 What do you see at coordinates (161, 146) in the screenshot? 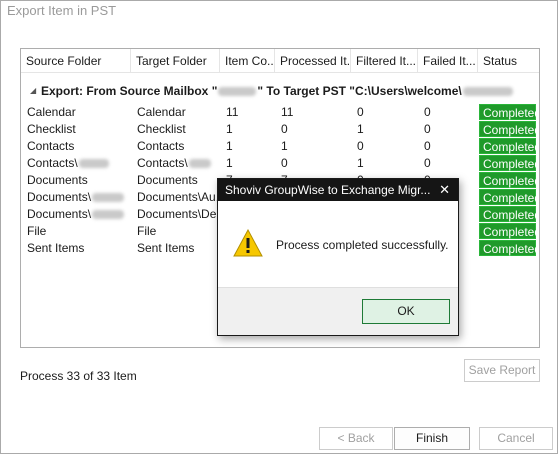
I see `cell-target-folder-text: Contacts` at bounding box center [161, 146].